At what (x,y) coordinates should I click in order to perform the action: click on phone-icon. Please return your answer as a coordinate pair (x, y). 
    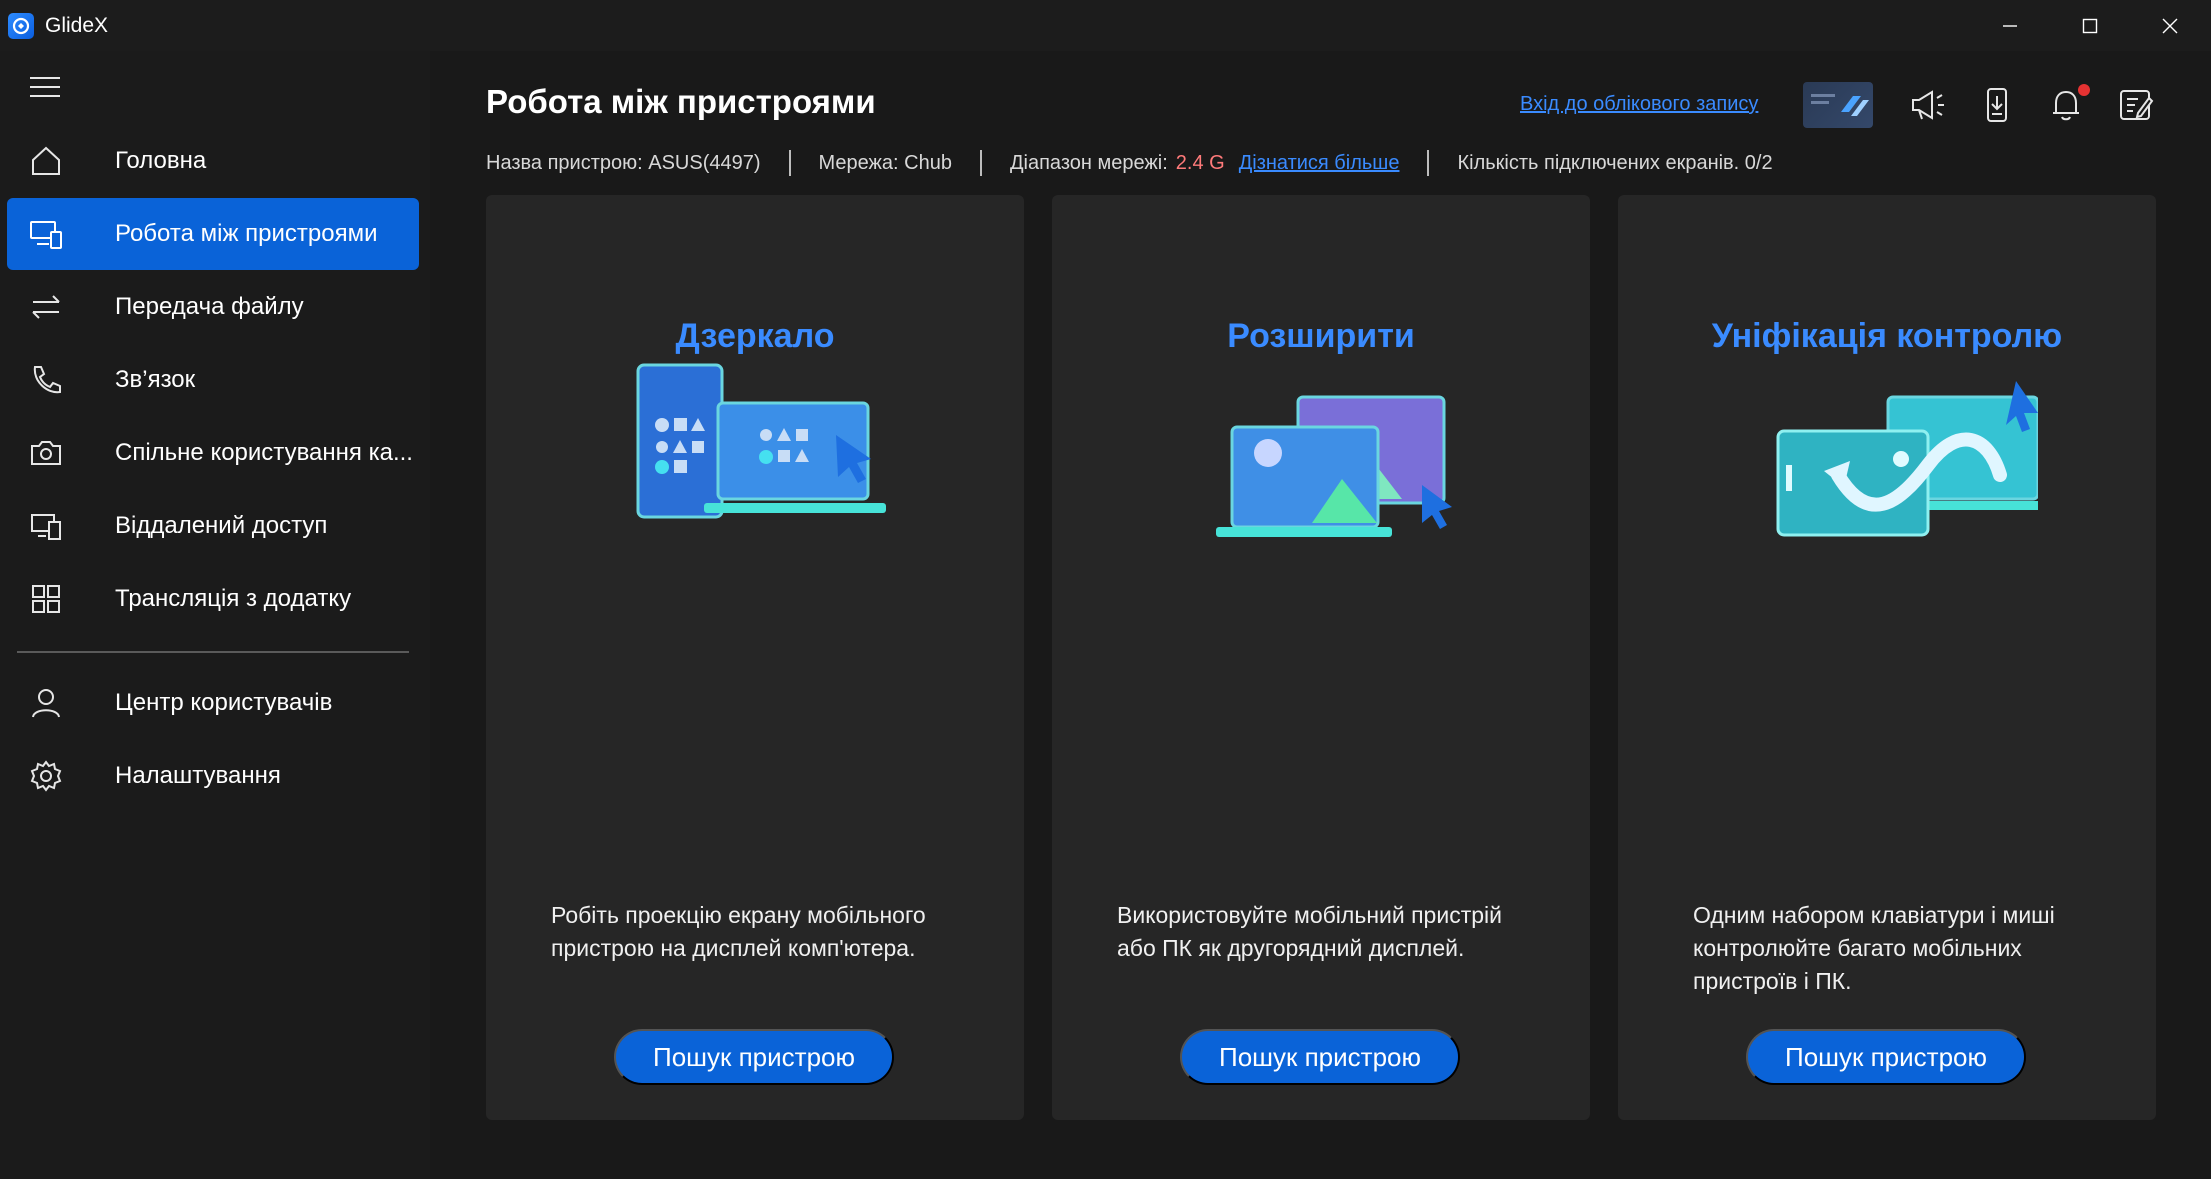
    Looking at the image, I should click on (47, 380).